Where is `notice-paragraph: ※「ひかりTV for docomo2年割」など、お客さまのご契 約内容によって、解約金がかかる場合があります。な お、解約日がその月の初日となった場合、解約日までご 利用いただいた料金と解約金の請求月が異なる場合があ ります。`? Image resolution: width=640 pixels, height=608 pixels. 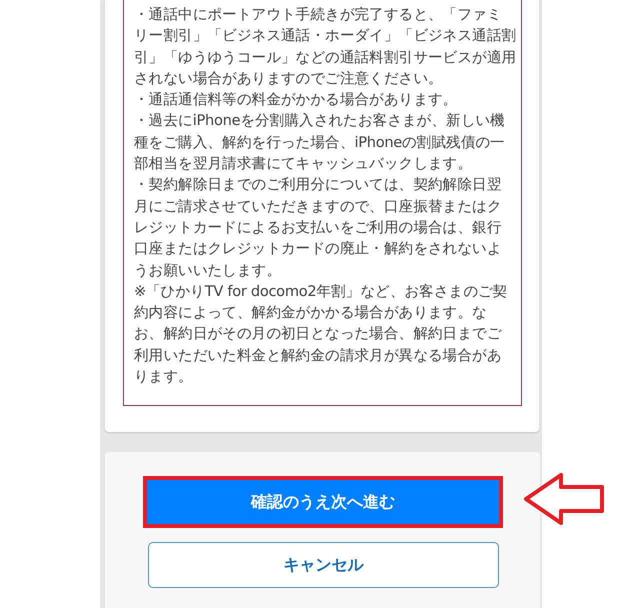 notice-paragraph: ※「ひかりTV for docomo2年割」など、お客さまのご契 約内容によって、解約金がかかる場合があります。な お、解約日がその月の初日となった場合、解約日までご 利用いただいた料金と解約金の請求月が異なる場合があ ります。 is located at coordinates (321, 335).